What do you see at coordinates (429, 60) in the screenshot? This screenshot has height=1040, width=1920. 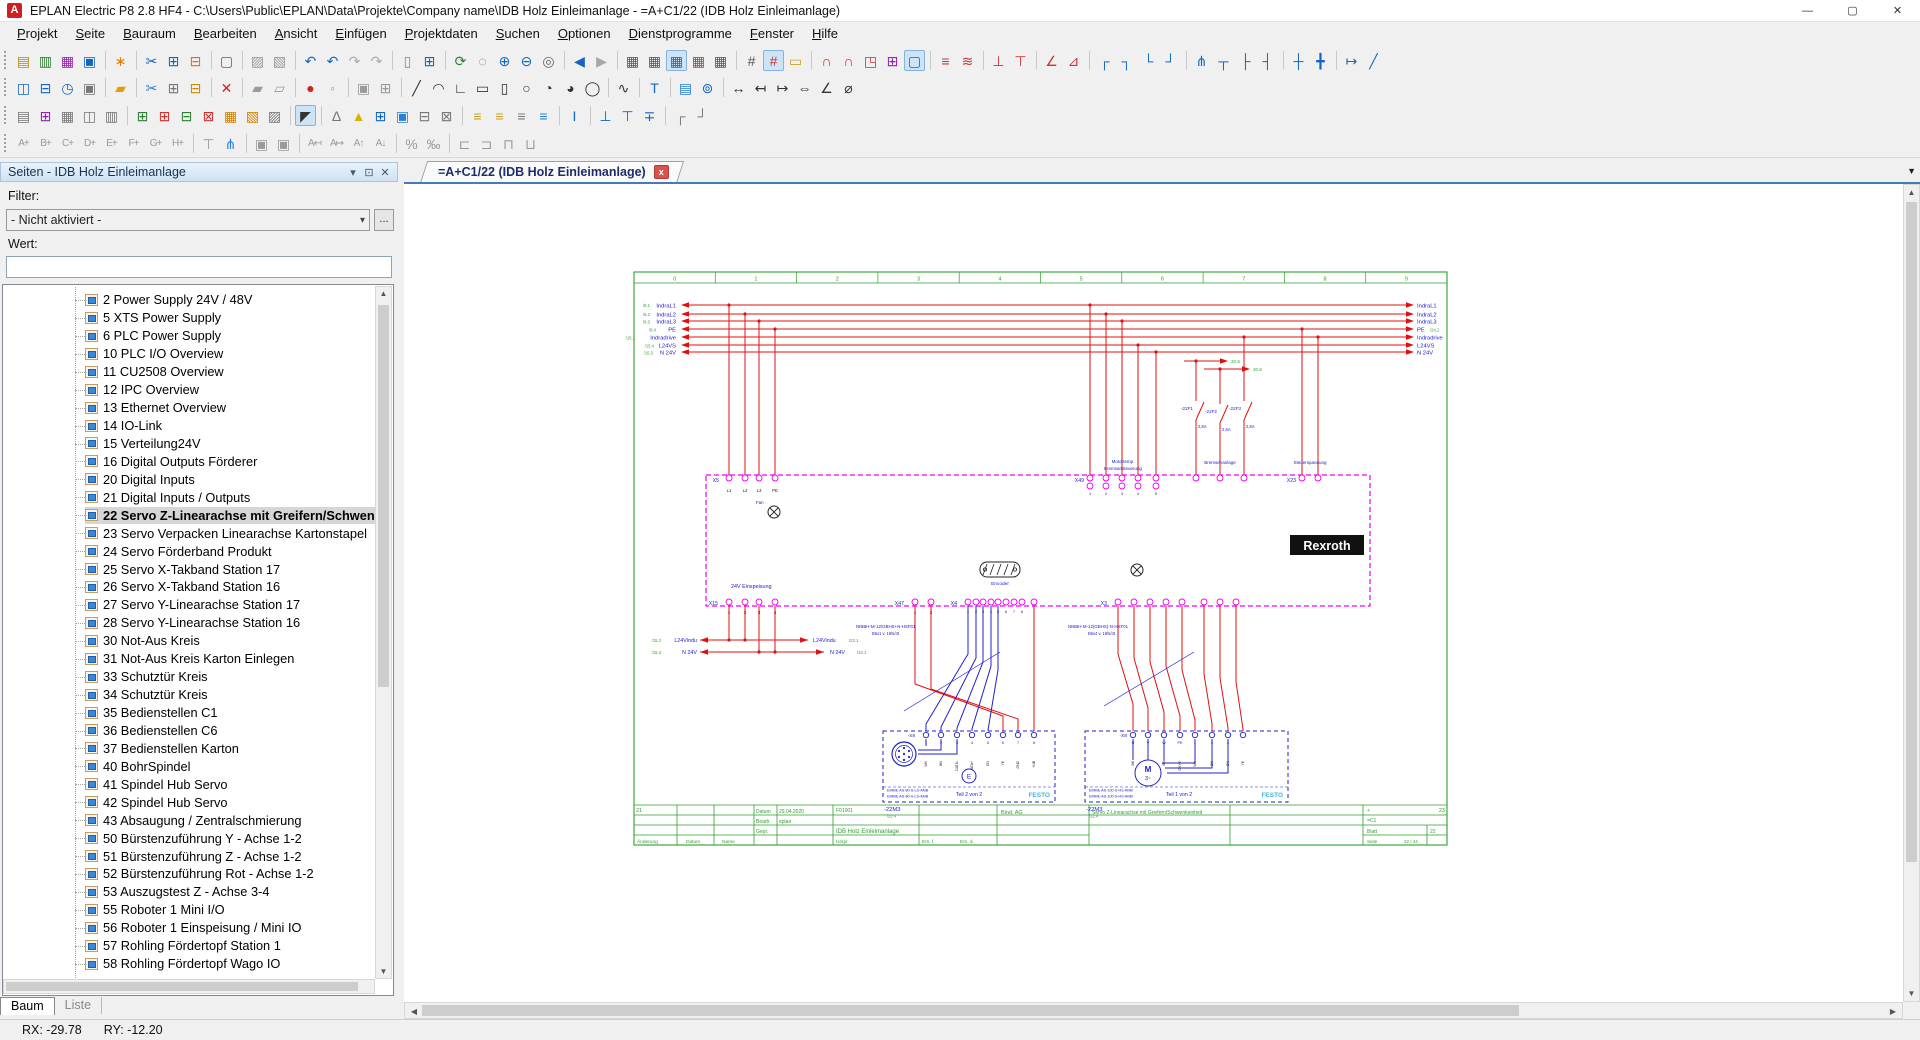 I see `insert-table-icon: ⊞` at bounding box center [429, 60].